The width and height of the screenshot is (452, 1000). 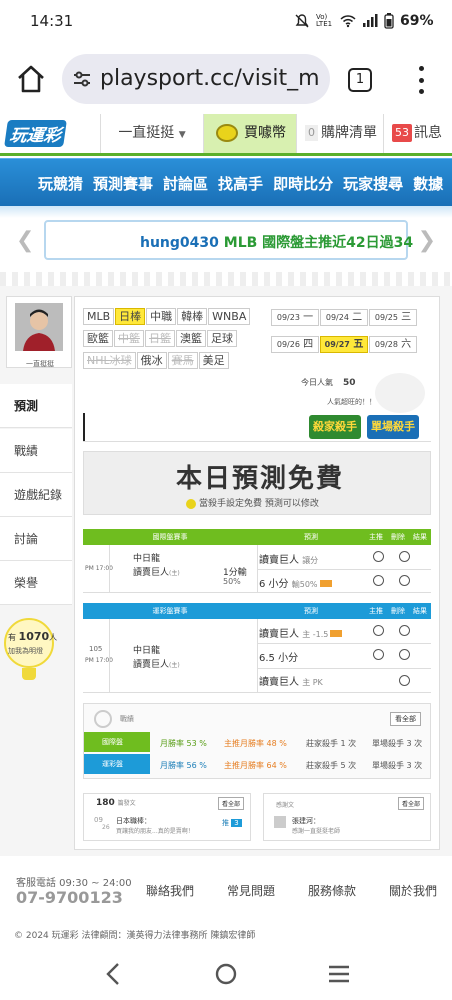 I want to click on buy-coins-label: 買噱幣, so click(x=265, y=133).